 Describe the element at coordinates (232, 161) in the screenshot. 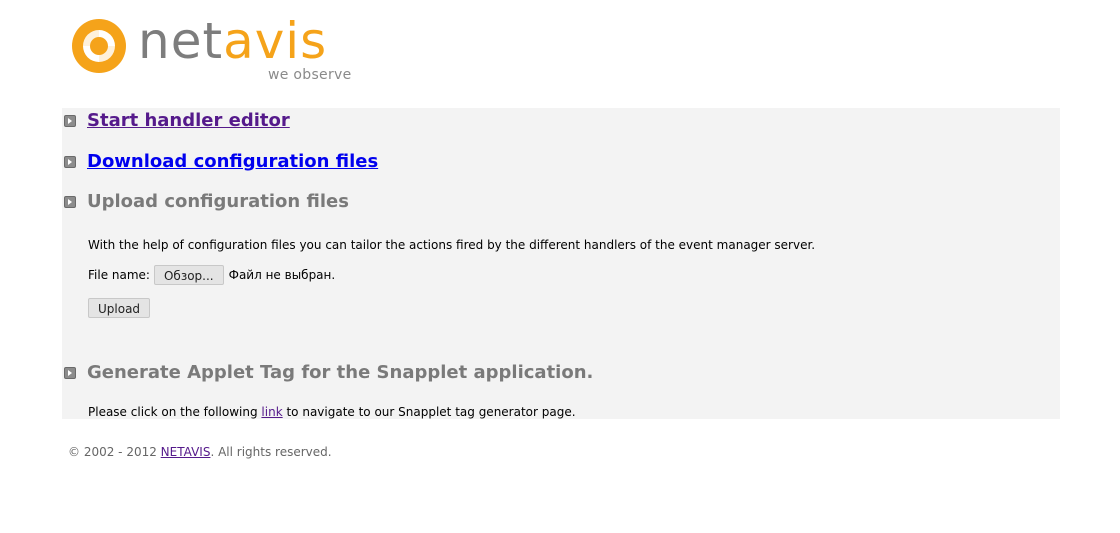

I see `download-config-link: Download configuration files` at that location.